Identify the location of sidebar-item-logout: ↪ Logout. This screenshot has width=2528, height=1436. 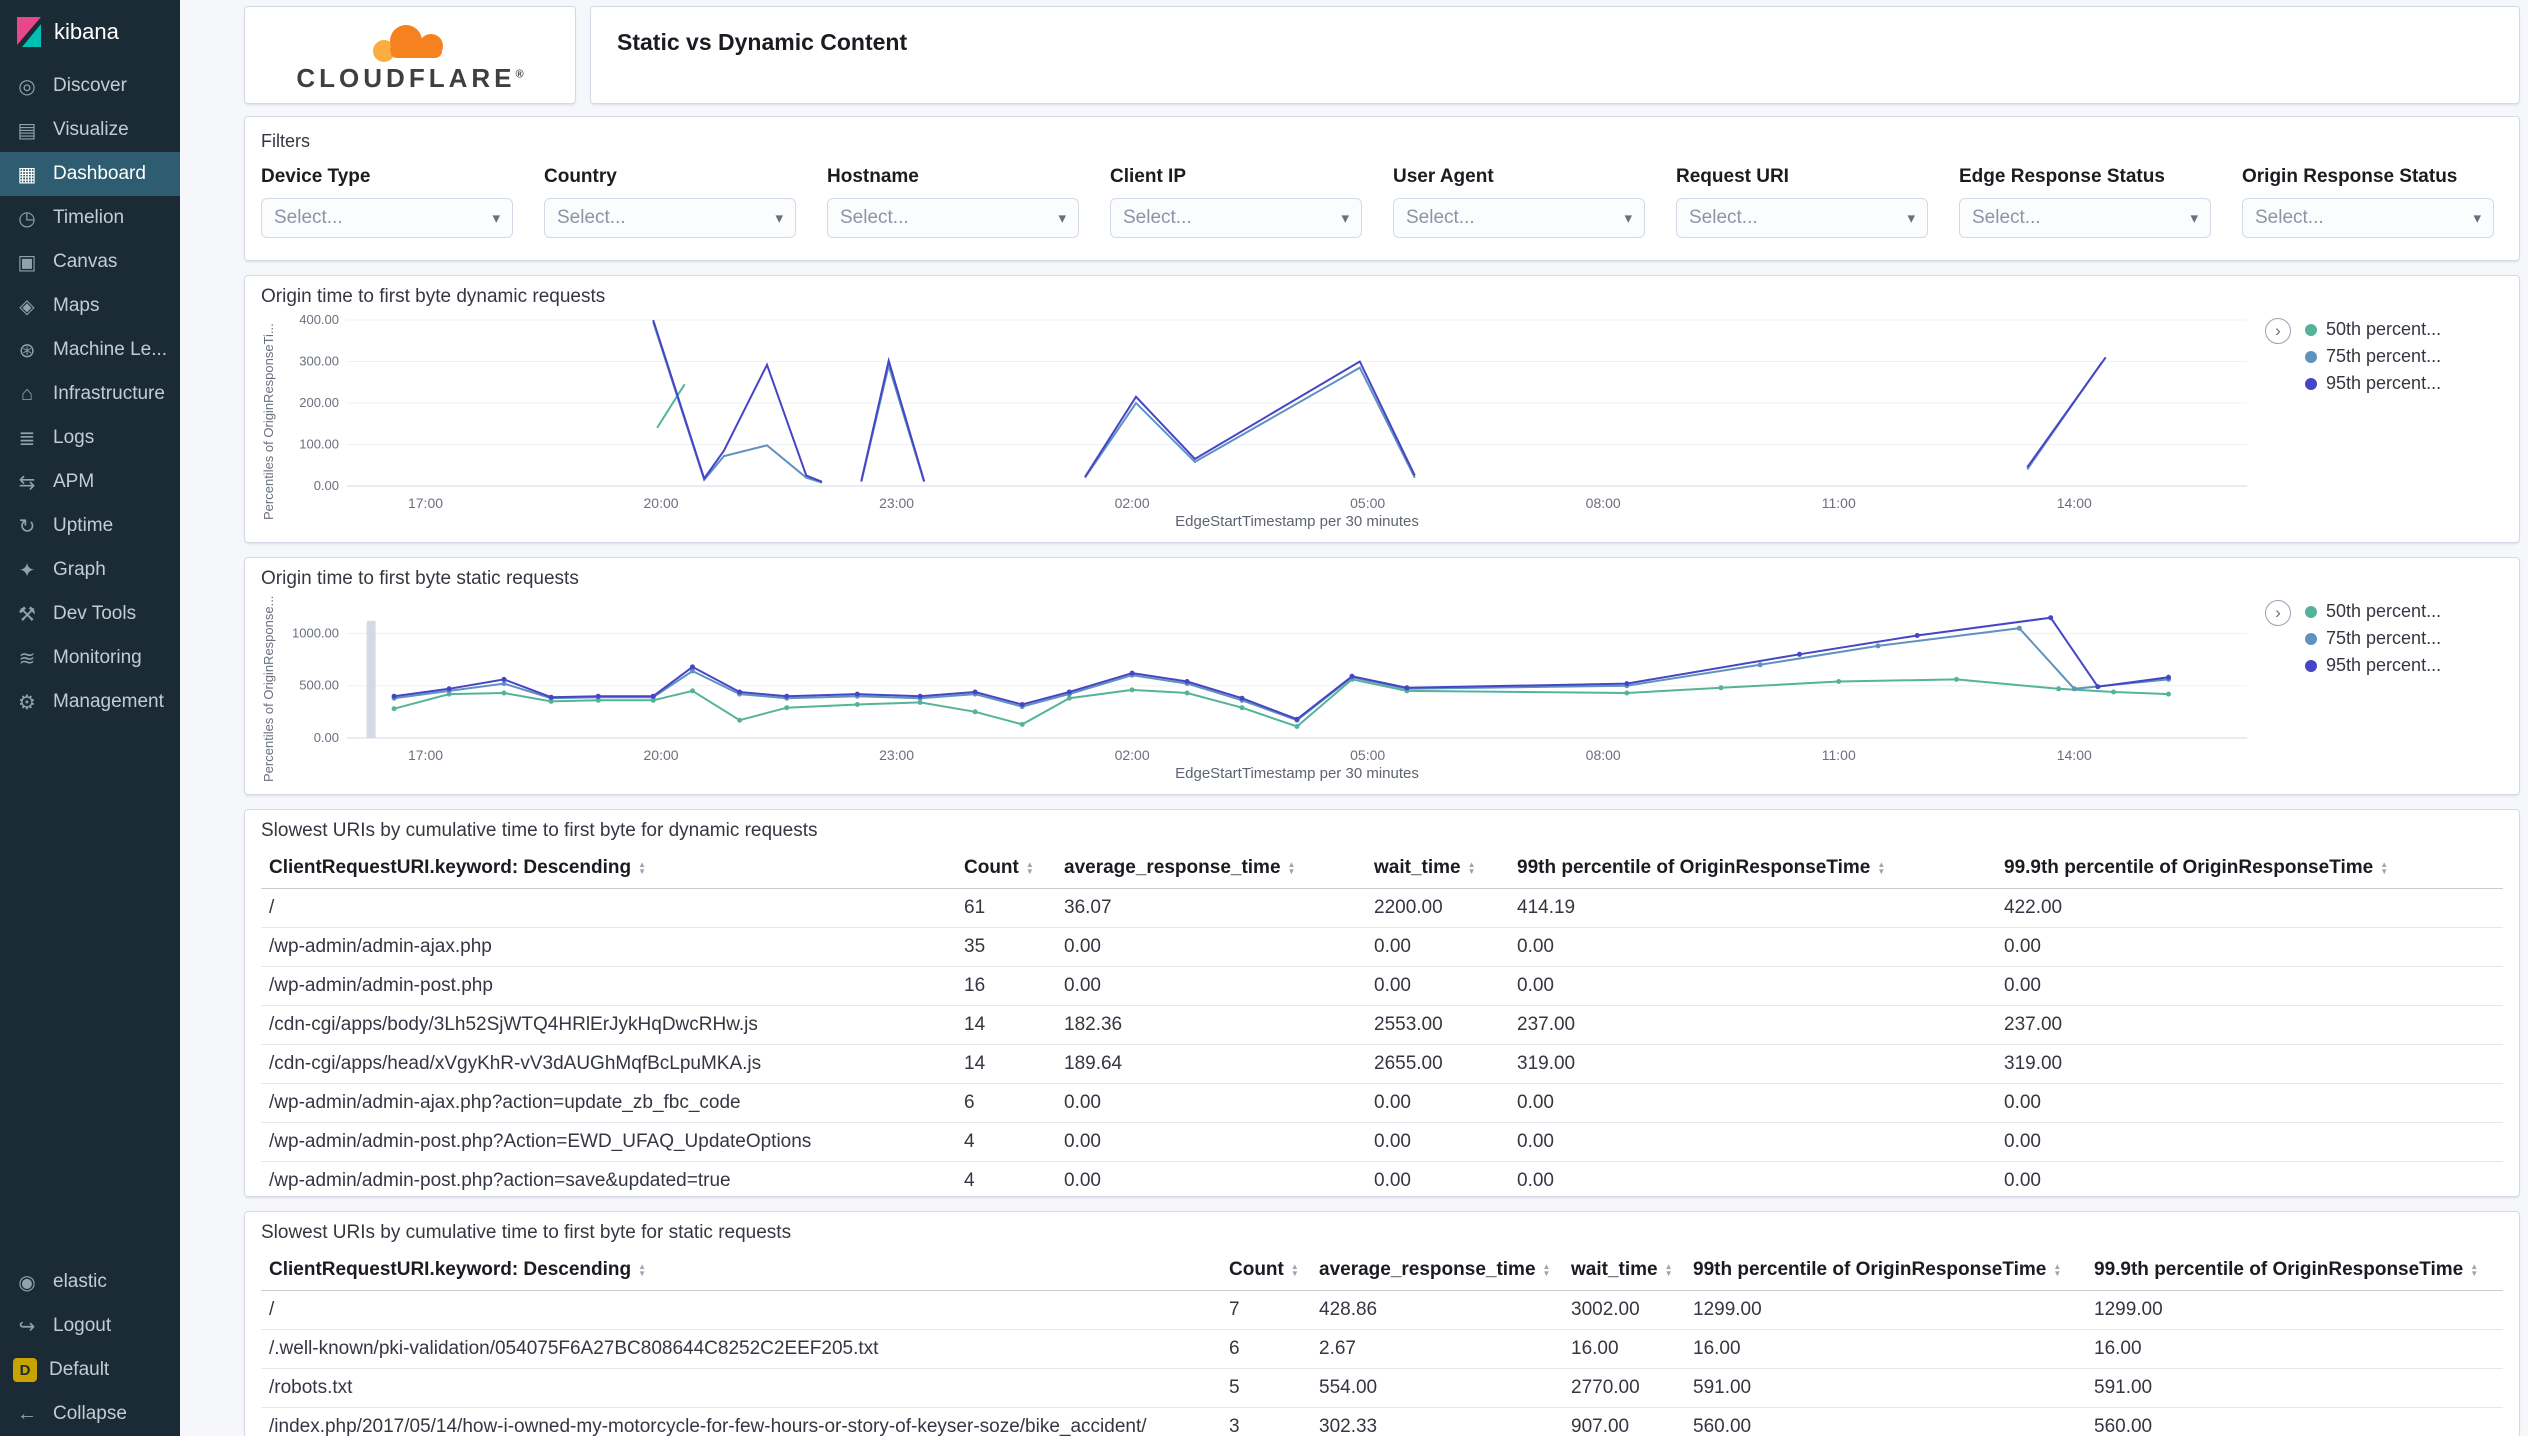
(90, 1326).